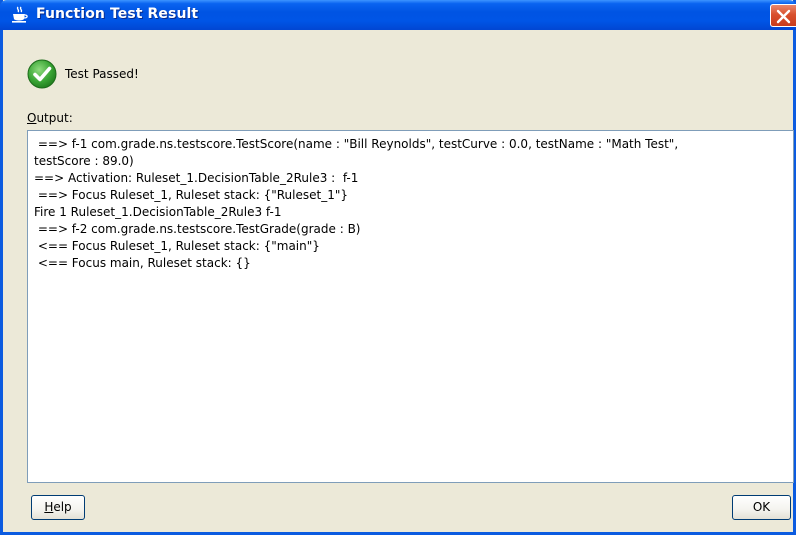  I want to click on ok-button: OK, so click(761, 507).